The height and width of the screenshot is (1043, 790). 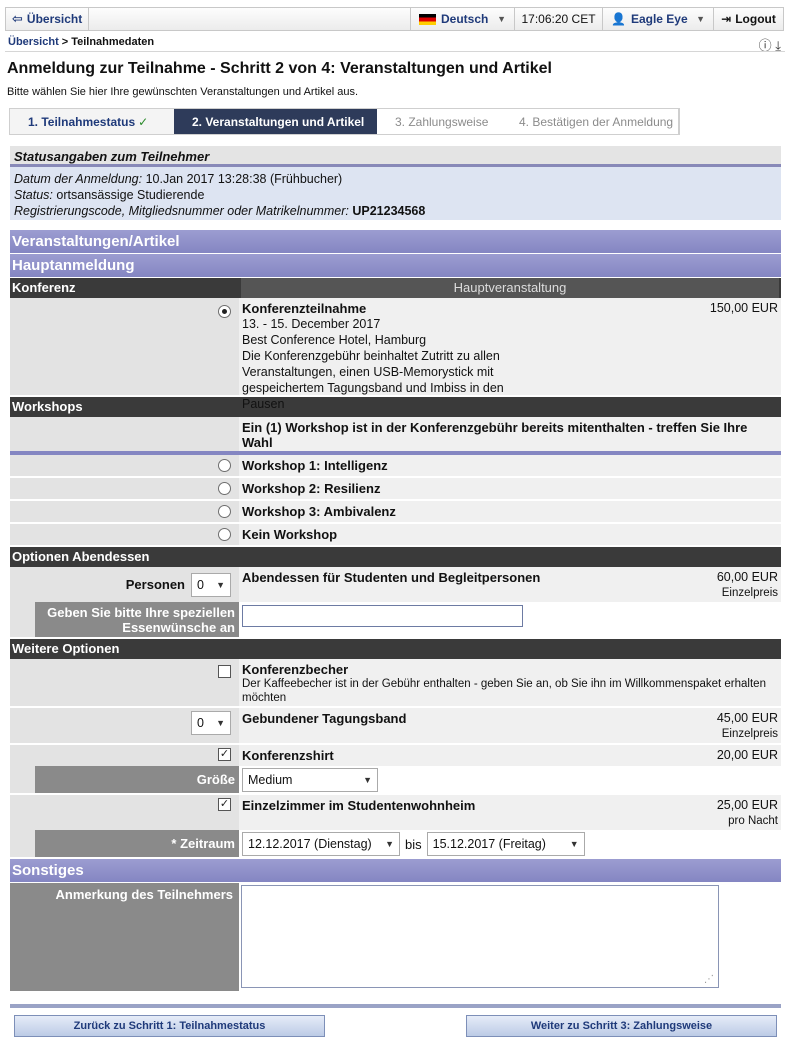 What do you see at coordinates (224, 671) in the screenshot?
I see `mug-checkbox` at bounding box center [224, 671].